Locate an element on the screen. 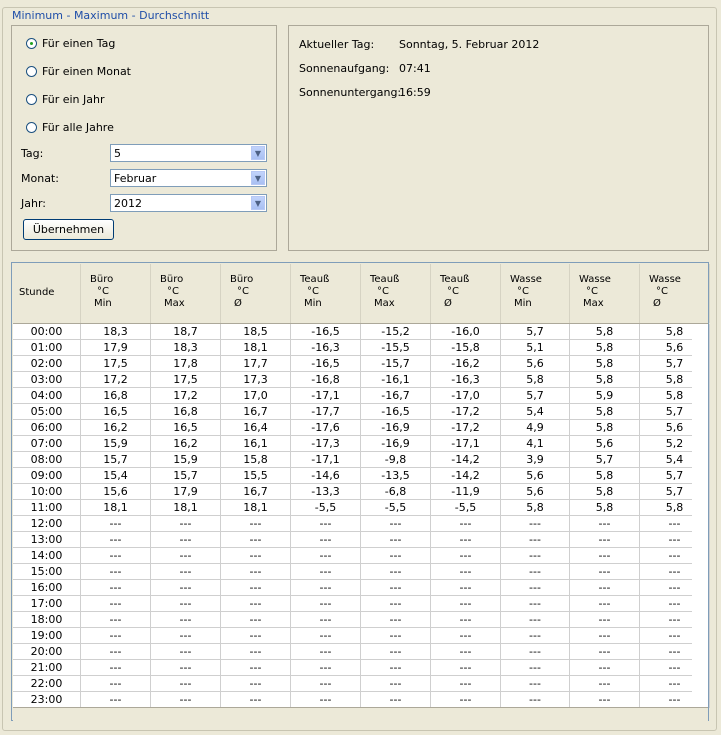 The image size is (721, 735). column-header: Wasse °C Min is located at coordinates (535, 293).